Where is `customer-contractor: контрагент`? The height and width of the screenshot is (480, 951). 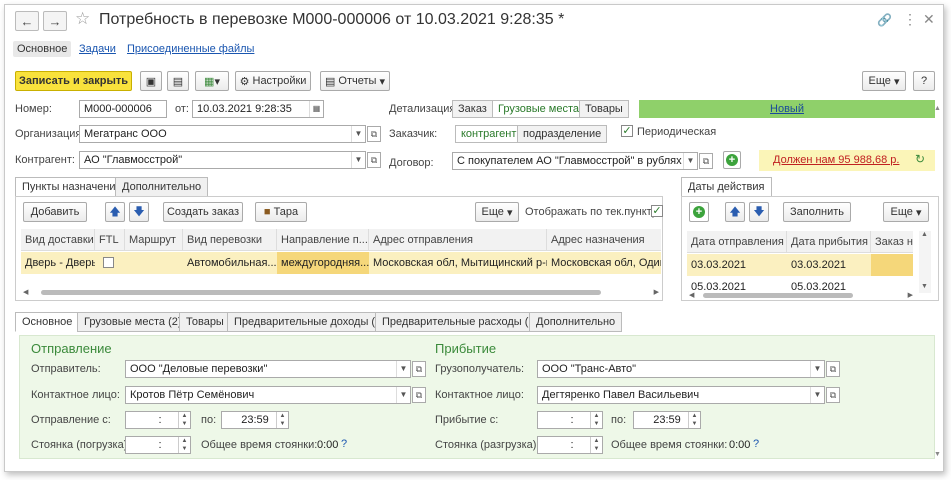
customer-contractor: контрагент is located at coordinates (489, 134).